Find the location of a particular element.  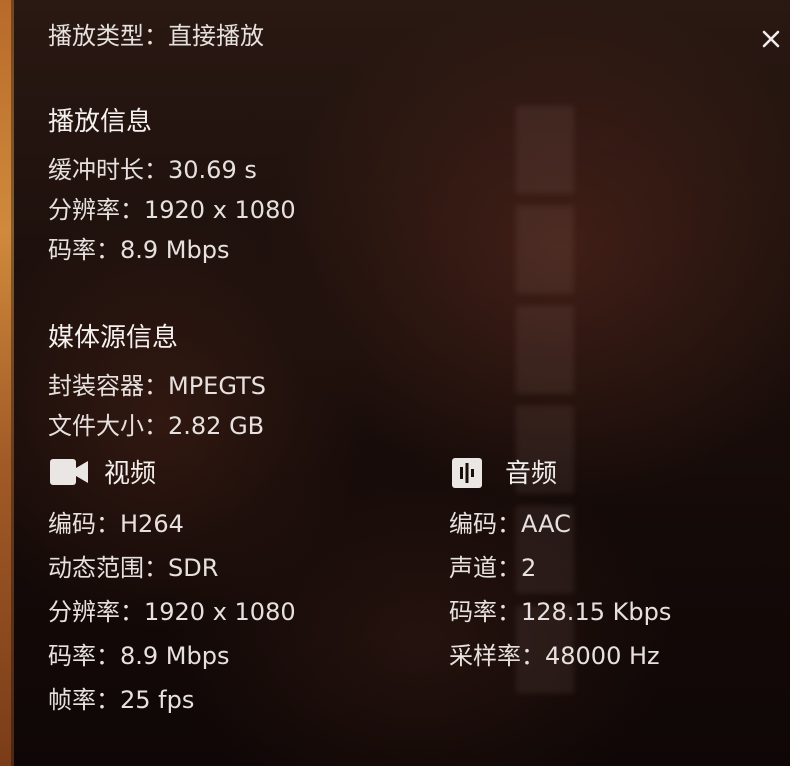

video-camera-icon is located at coordinates (69, 472).